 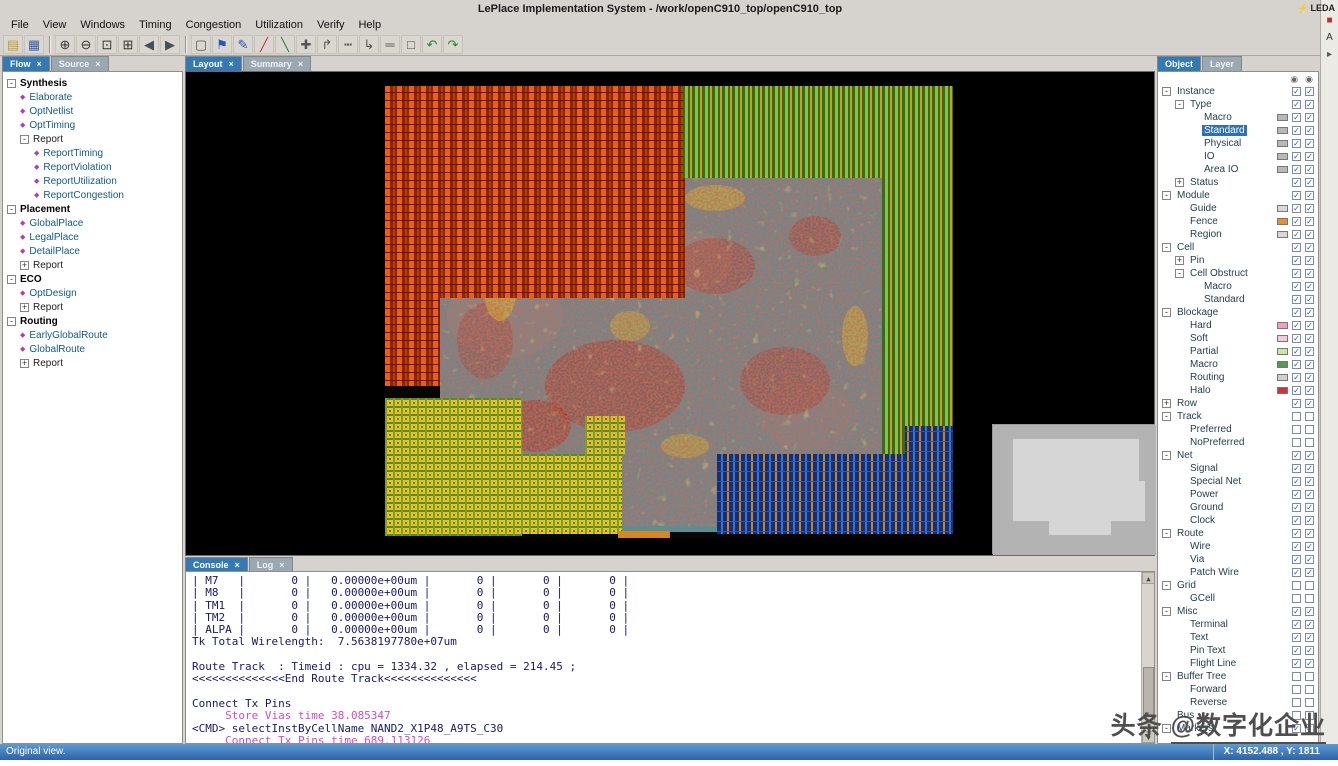 I want to click on object-tree-item: Signal, so click(x=1238, y=468).